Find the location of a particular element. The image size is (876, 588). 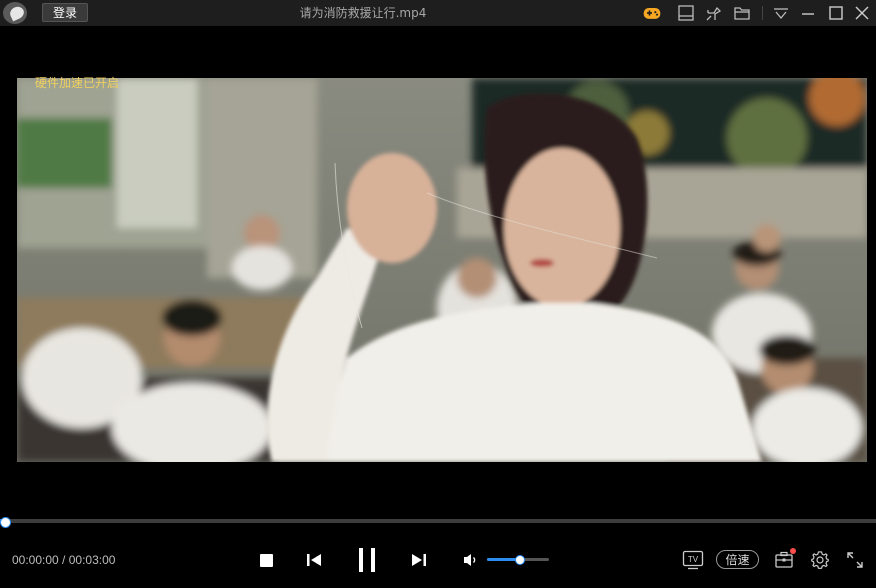

next-button is located at coordinates (419, 560).